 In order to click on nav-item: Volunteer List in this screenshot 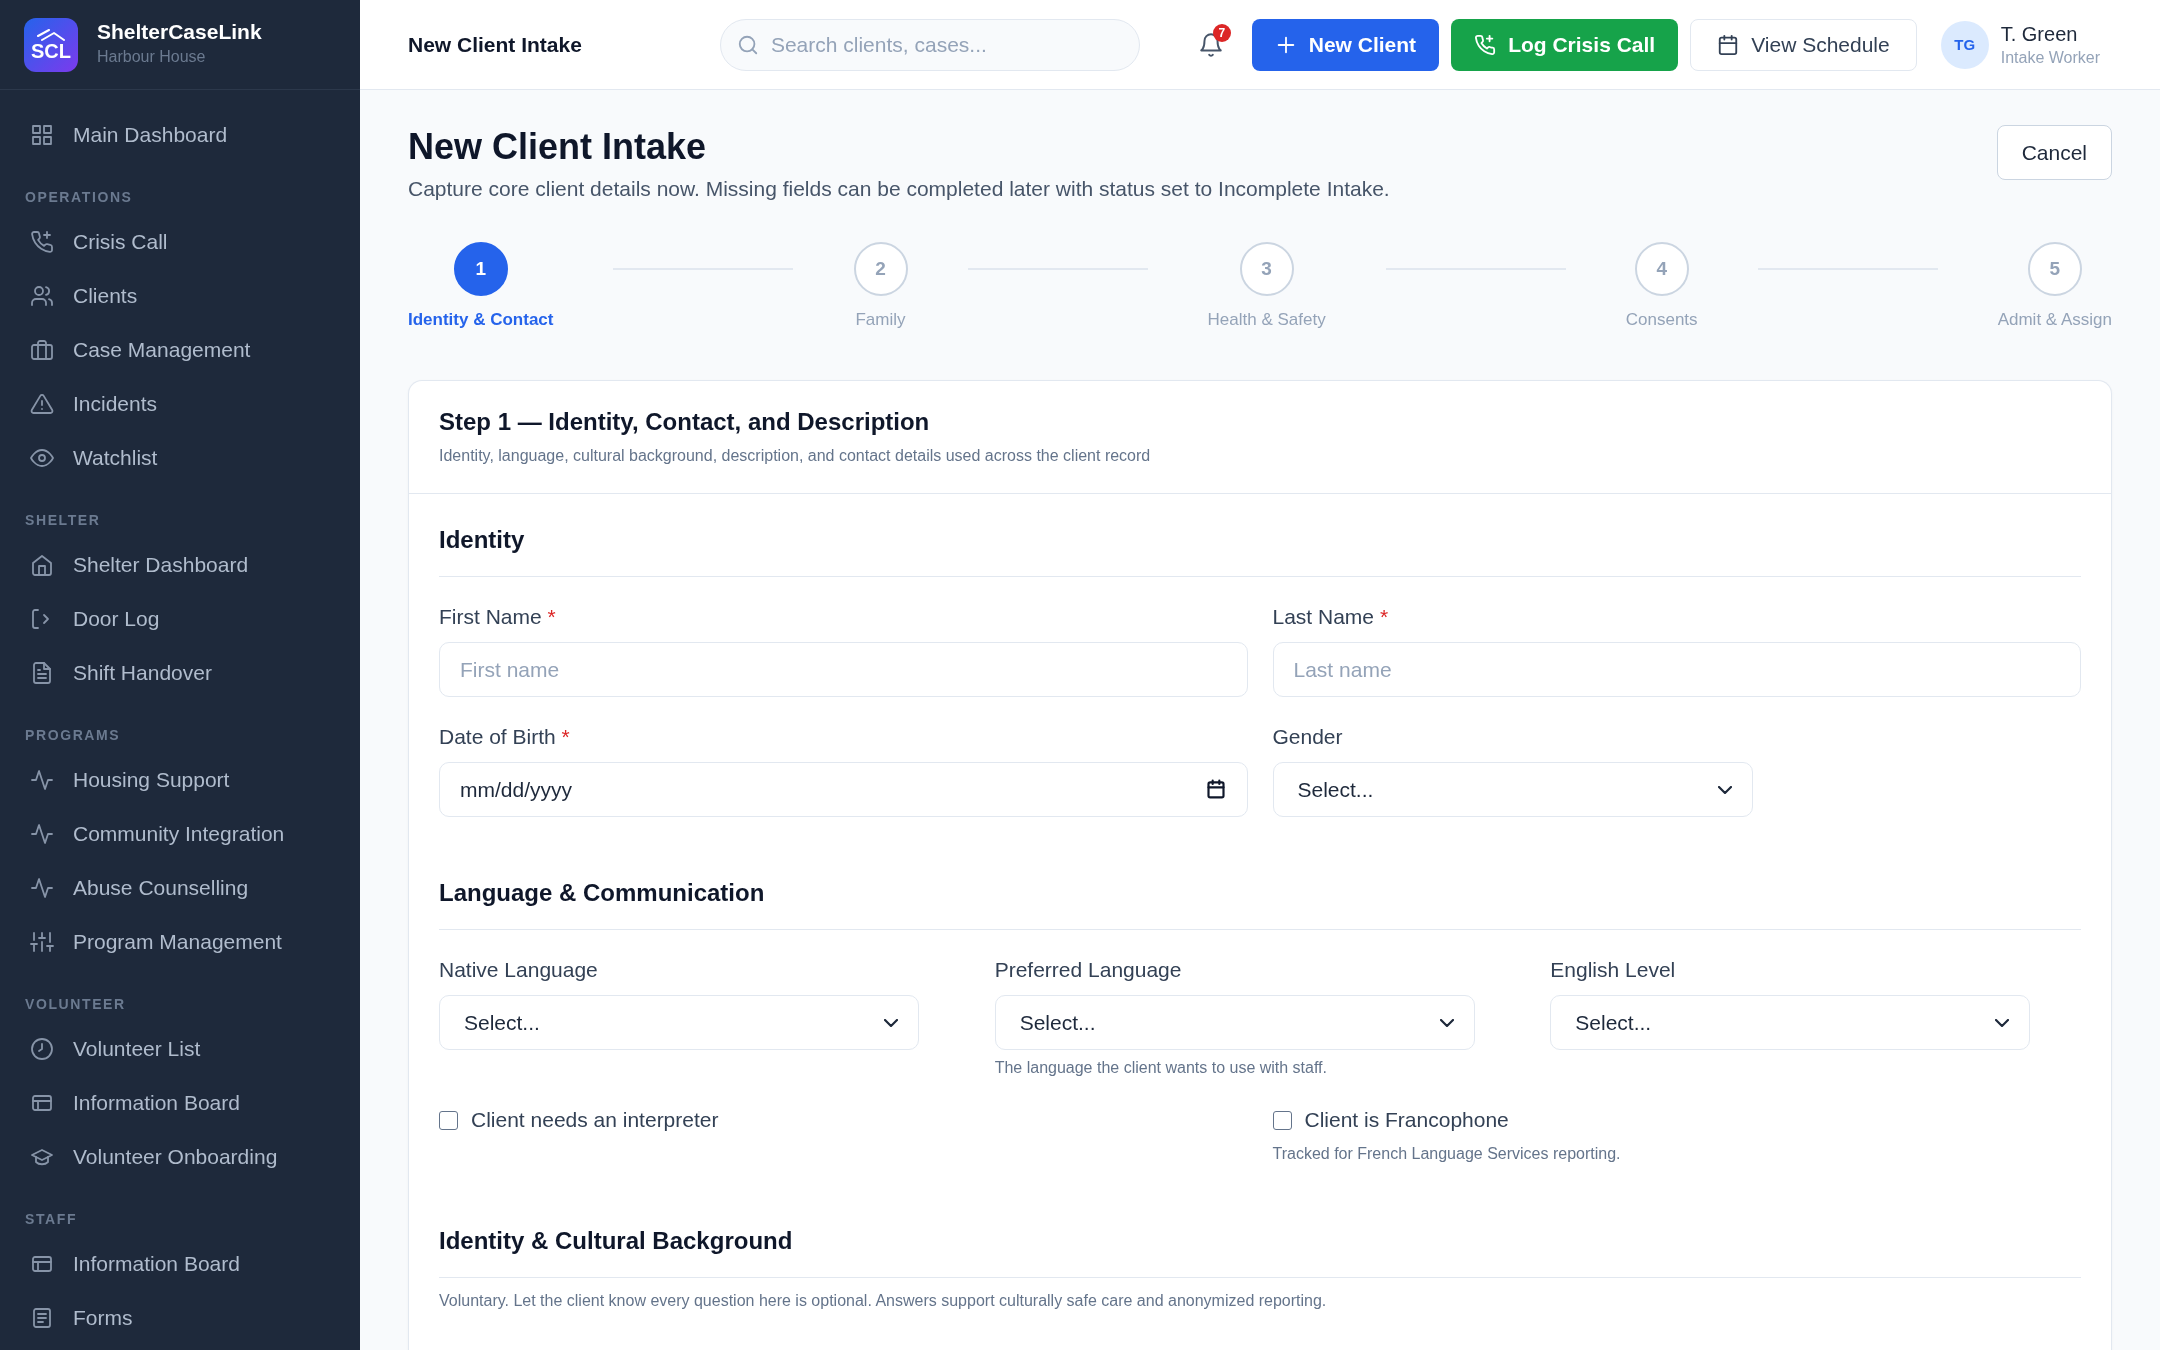, I will do `click(180, 1049)`.